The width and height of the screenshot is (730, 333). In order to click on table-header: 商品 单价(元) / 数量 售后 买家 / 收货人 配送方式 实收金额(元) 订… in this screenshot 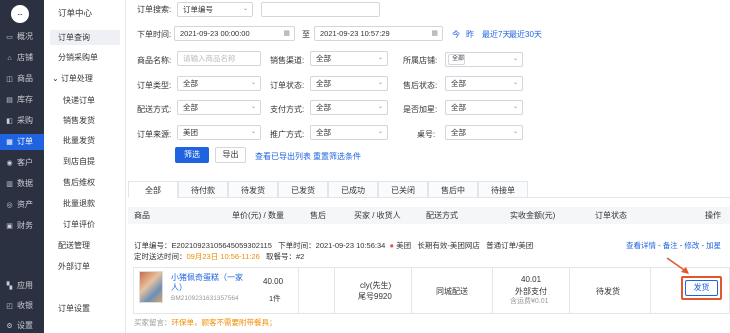, I will do `click(429, 215)`.